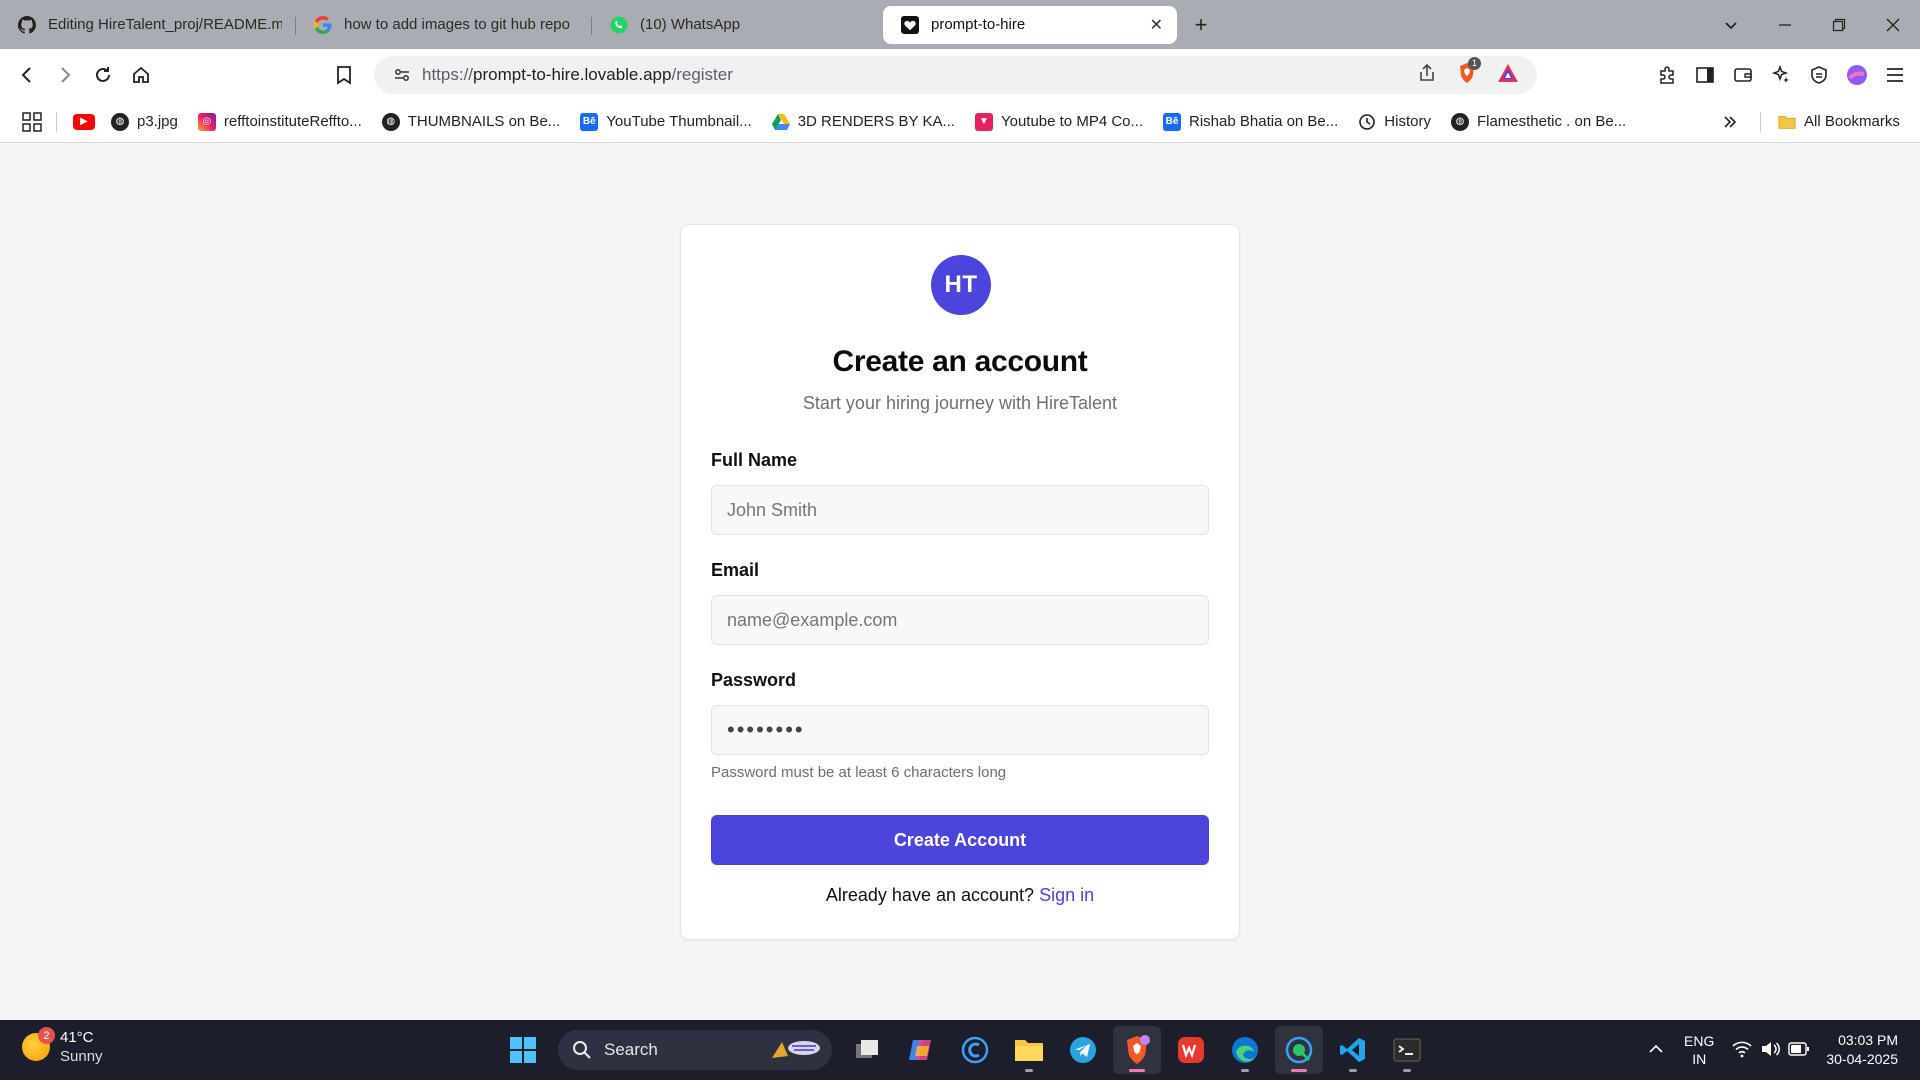 The image size is (1920, 1080). Describe the element at coordinates (1893, 25) in the screenshot. I see `close-window-icon` at that location.